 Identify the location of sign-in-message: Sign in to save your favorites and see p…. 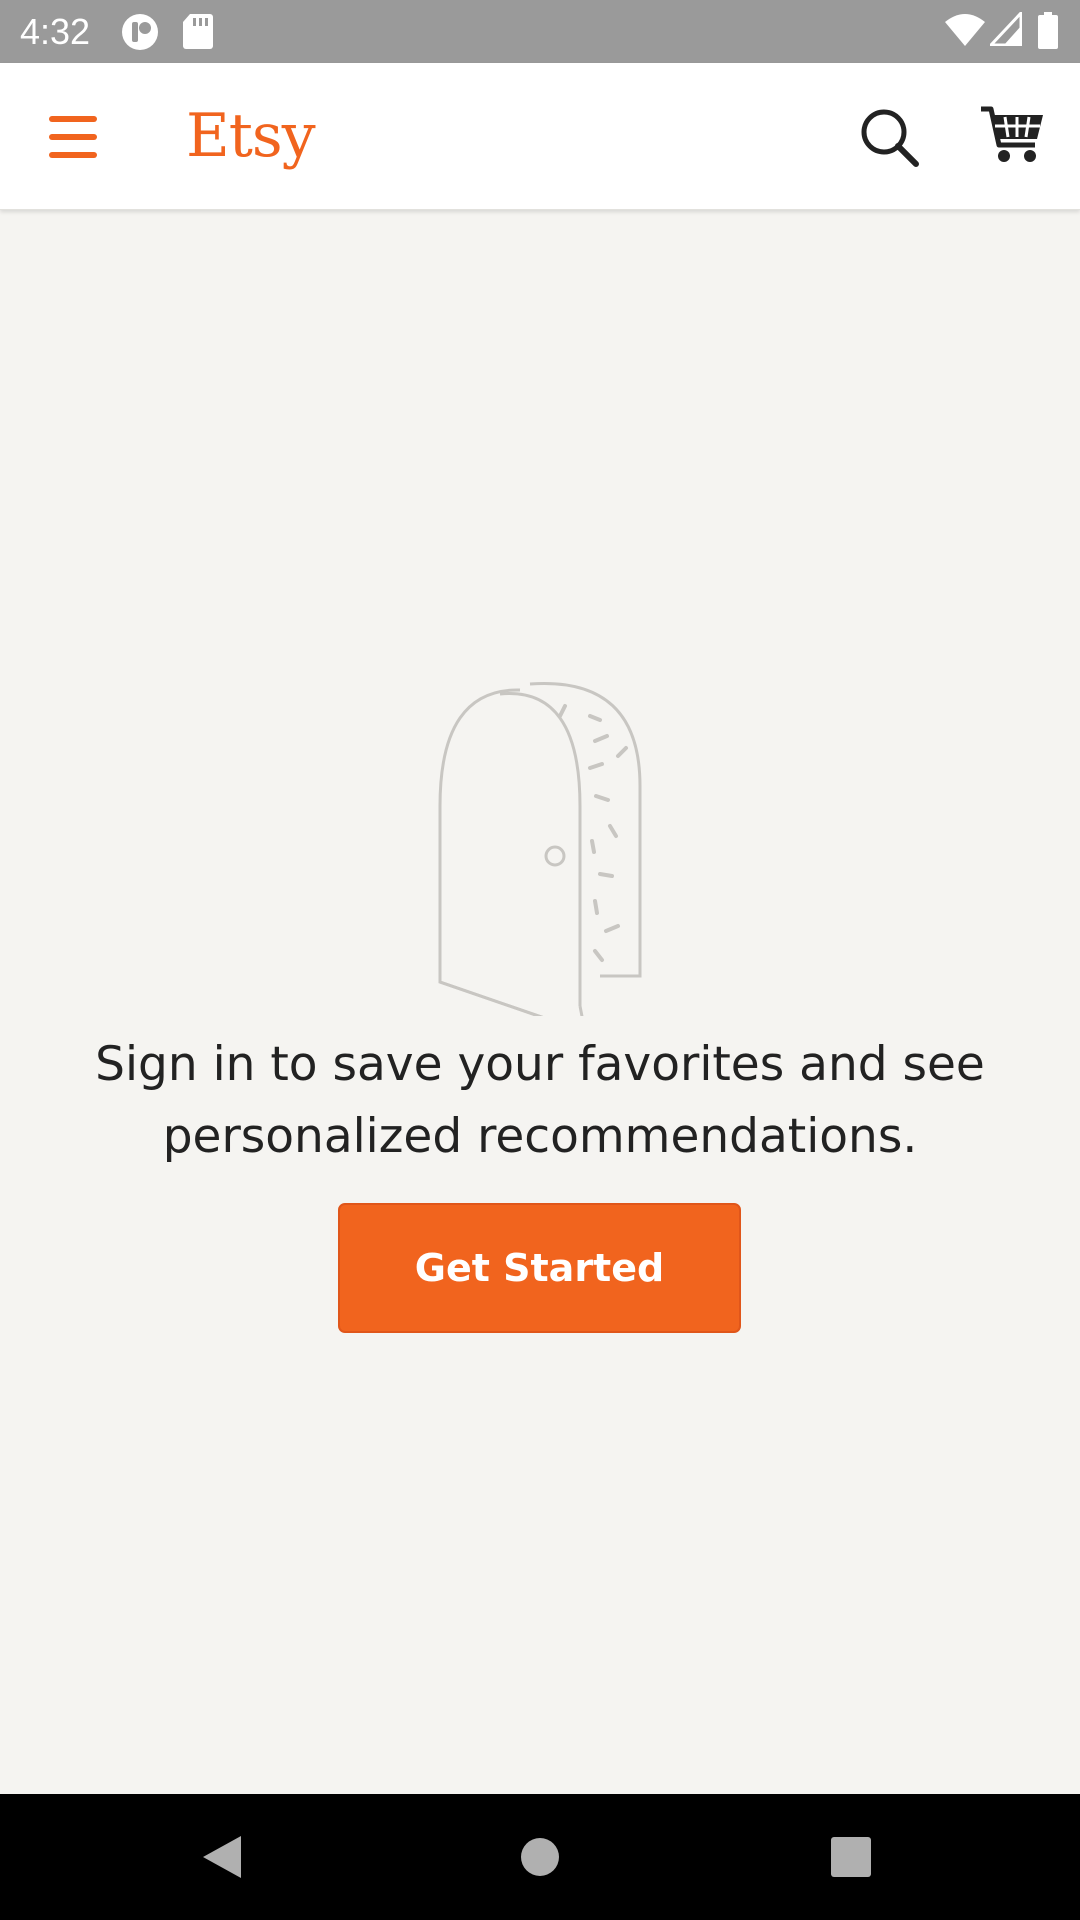
(540, 1101).